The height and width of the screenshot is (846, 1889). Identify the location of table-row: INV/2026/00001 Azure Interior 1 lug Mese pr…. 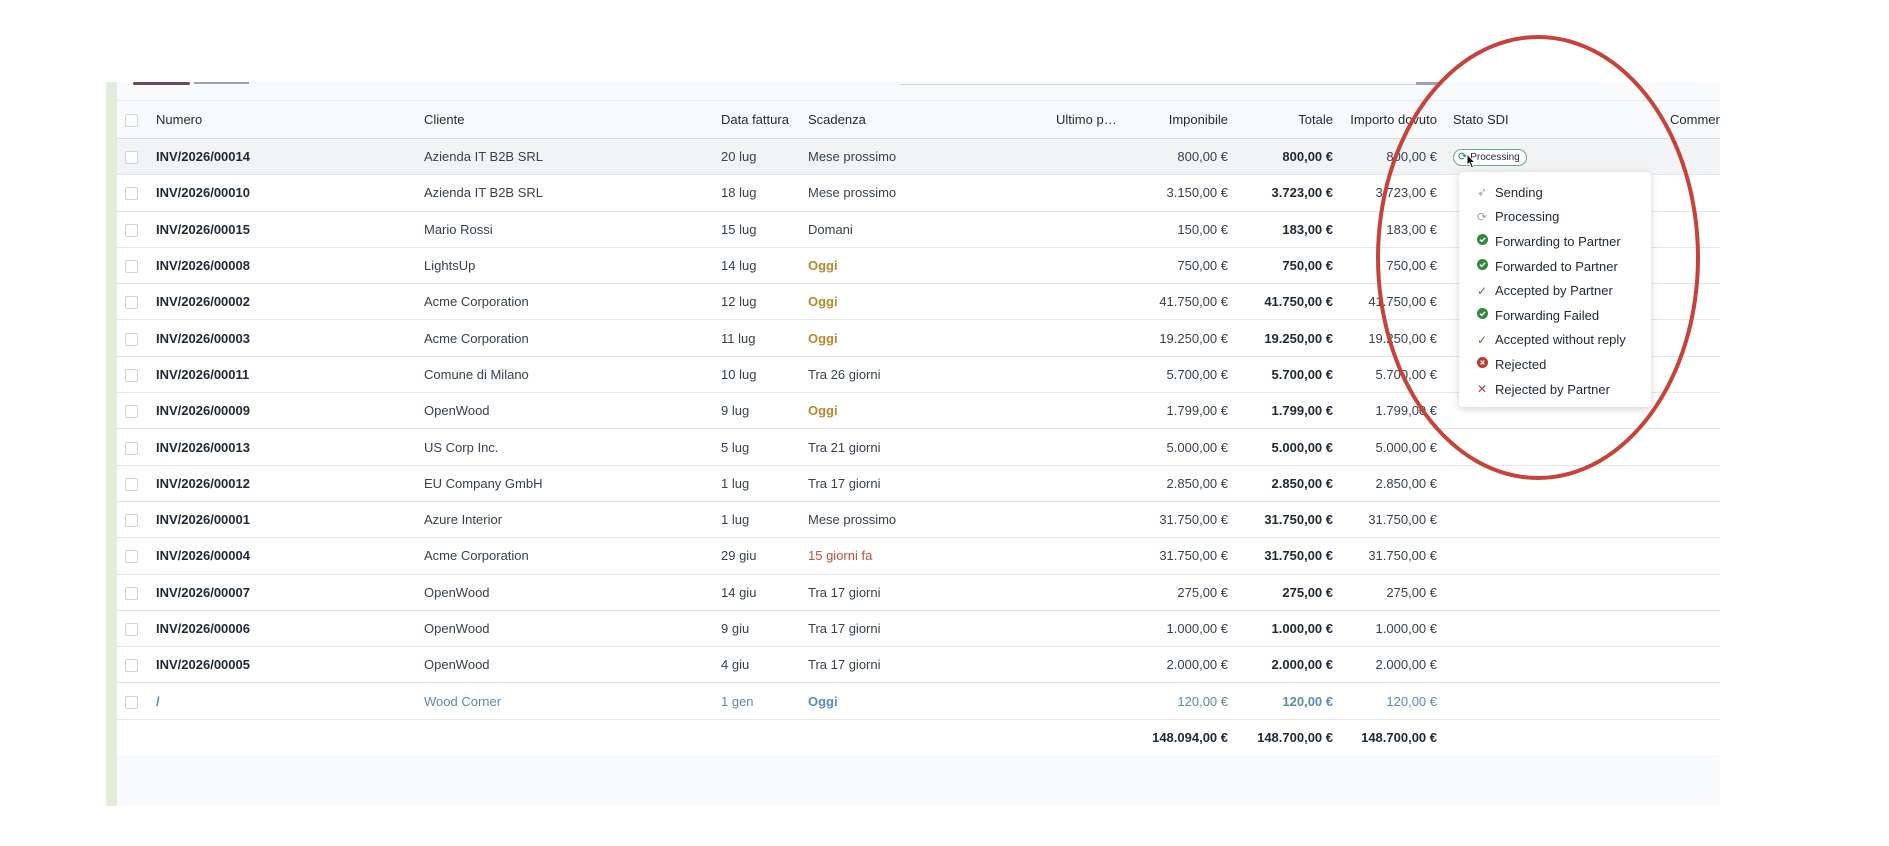
(918, 520).